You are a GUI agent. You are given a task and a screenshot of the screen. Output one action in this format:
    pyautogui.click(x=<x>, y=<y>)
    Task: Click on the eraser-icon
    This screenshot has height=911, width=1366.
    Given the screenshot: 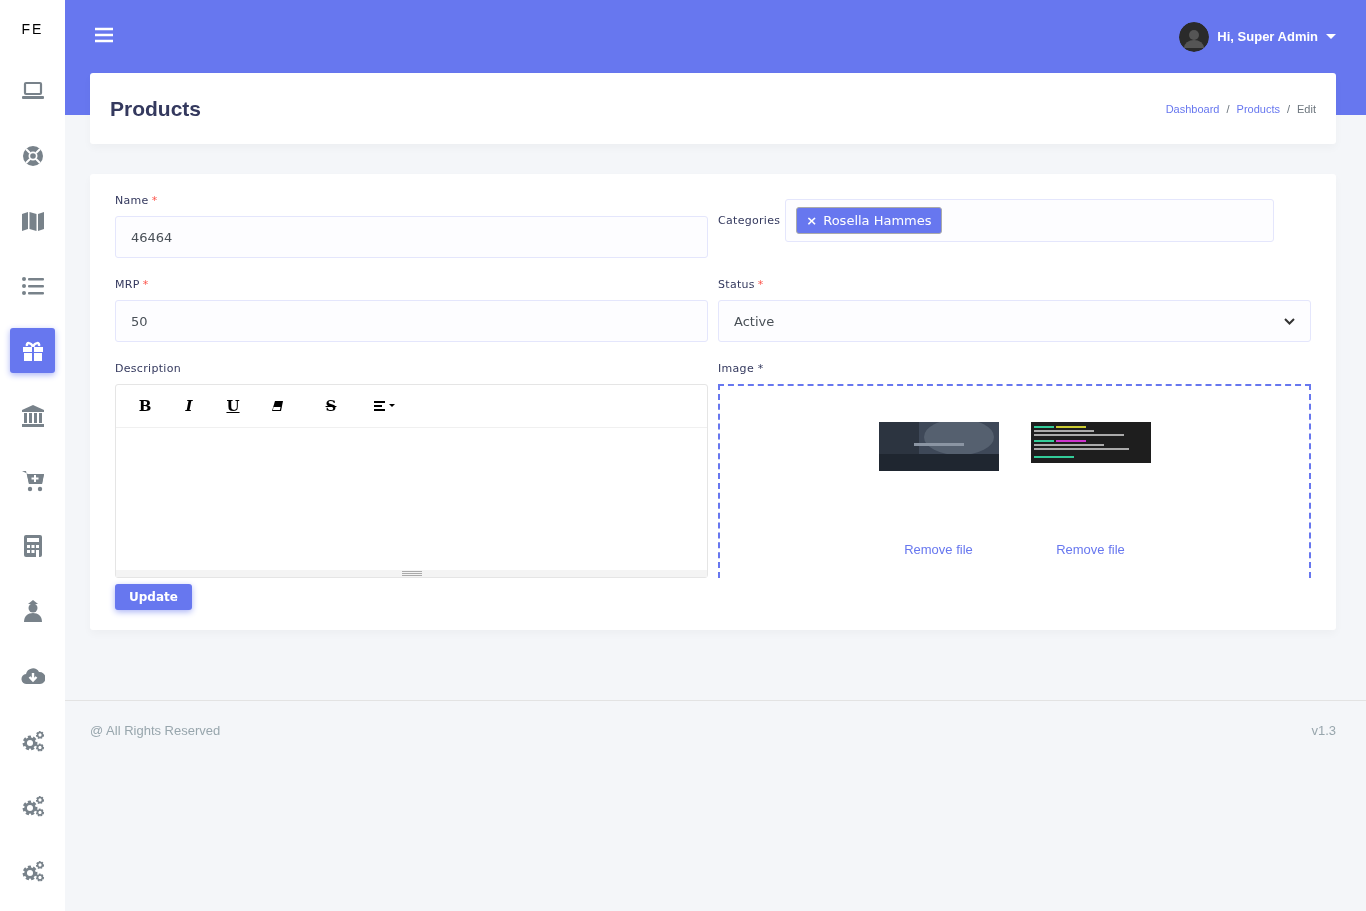 What is the action you would take?
    pyautogui.click(x=277, y=406)
    